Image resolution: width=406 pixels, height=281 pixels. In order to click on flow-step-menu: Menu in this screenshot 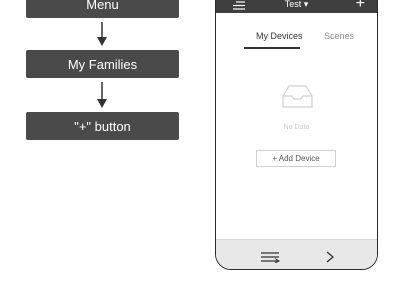, I will do `click(102, 9)`.